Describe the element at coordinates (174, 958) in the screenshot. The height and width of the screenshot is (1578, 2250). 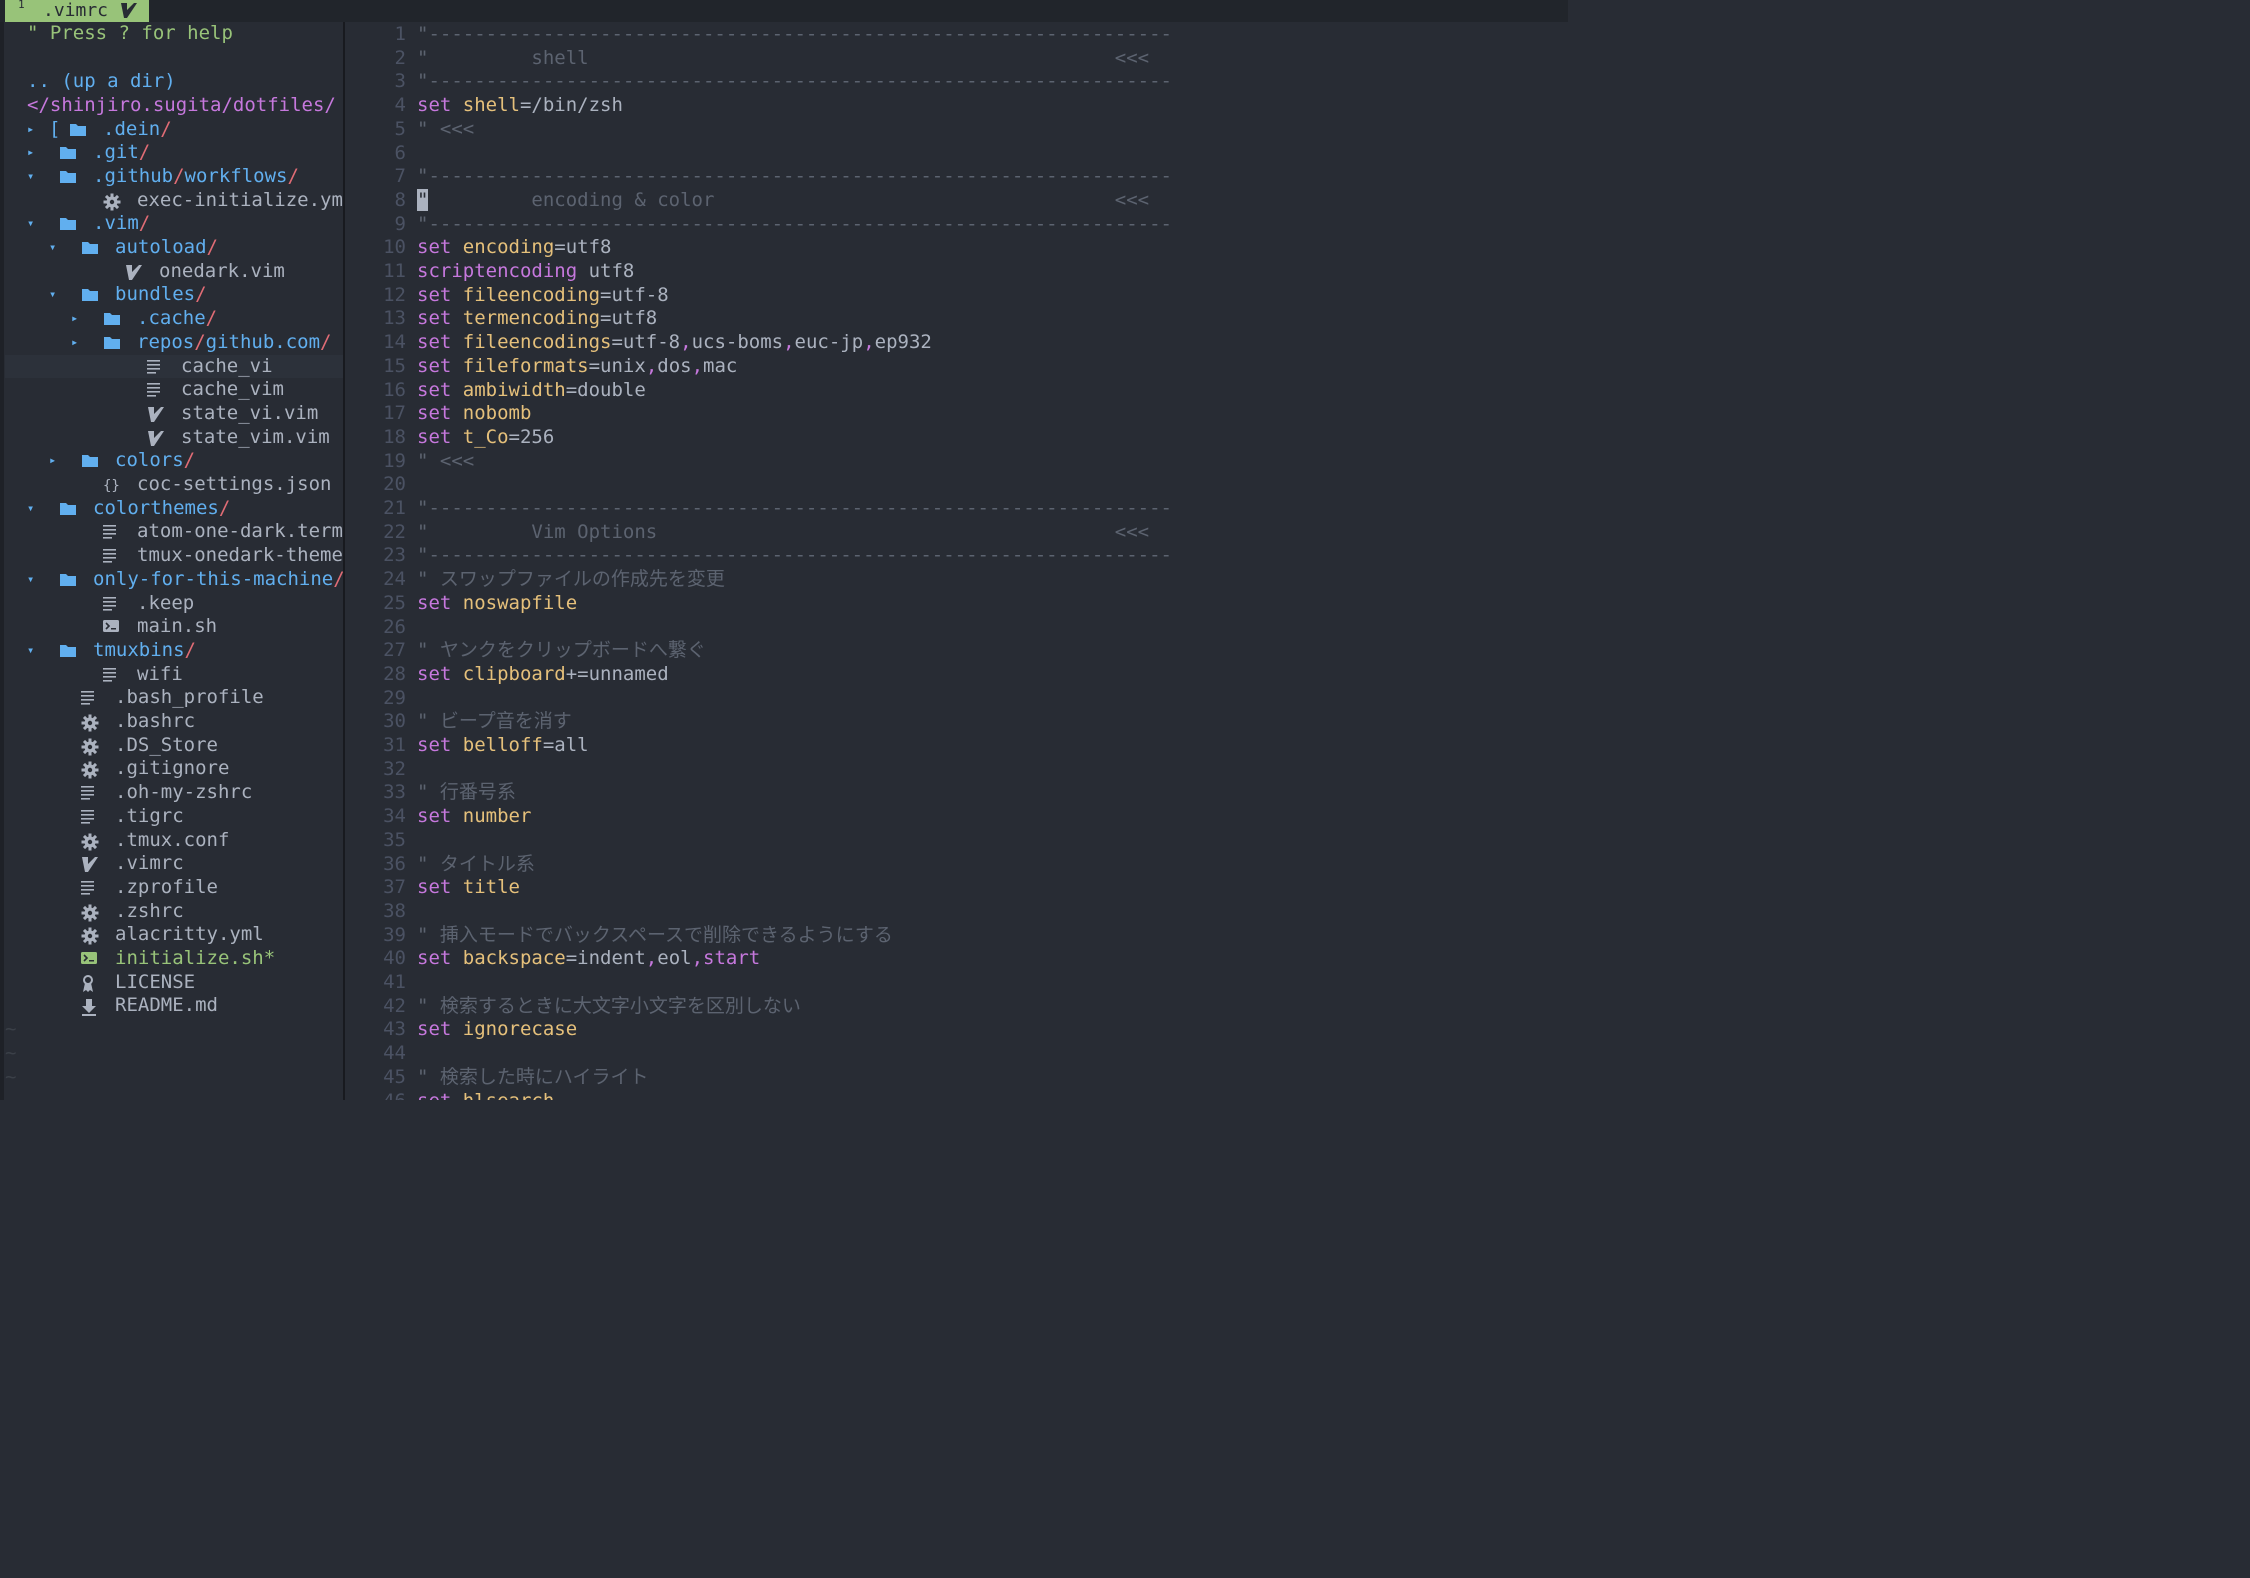
I see `tree-file-row: initialize.sh*` at that location.